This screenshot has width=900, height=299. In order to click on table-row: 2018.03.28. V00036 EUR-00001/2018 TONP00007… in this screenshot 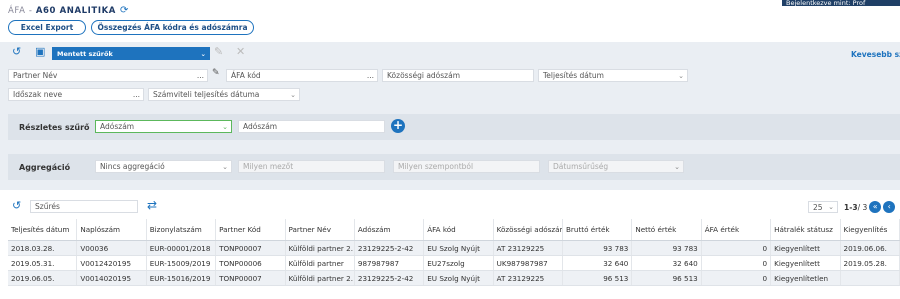, I will do `click(454, 248)`.